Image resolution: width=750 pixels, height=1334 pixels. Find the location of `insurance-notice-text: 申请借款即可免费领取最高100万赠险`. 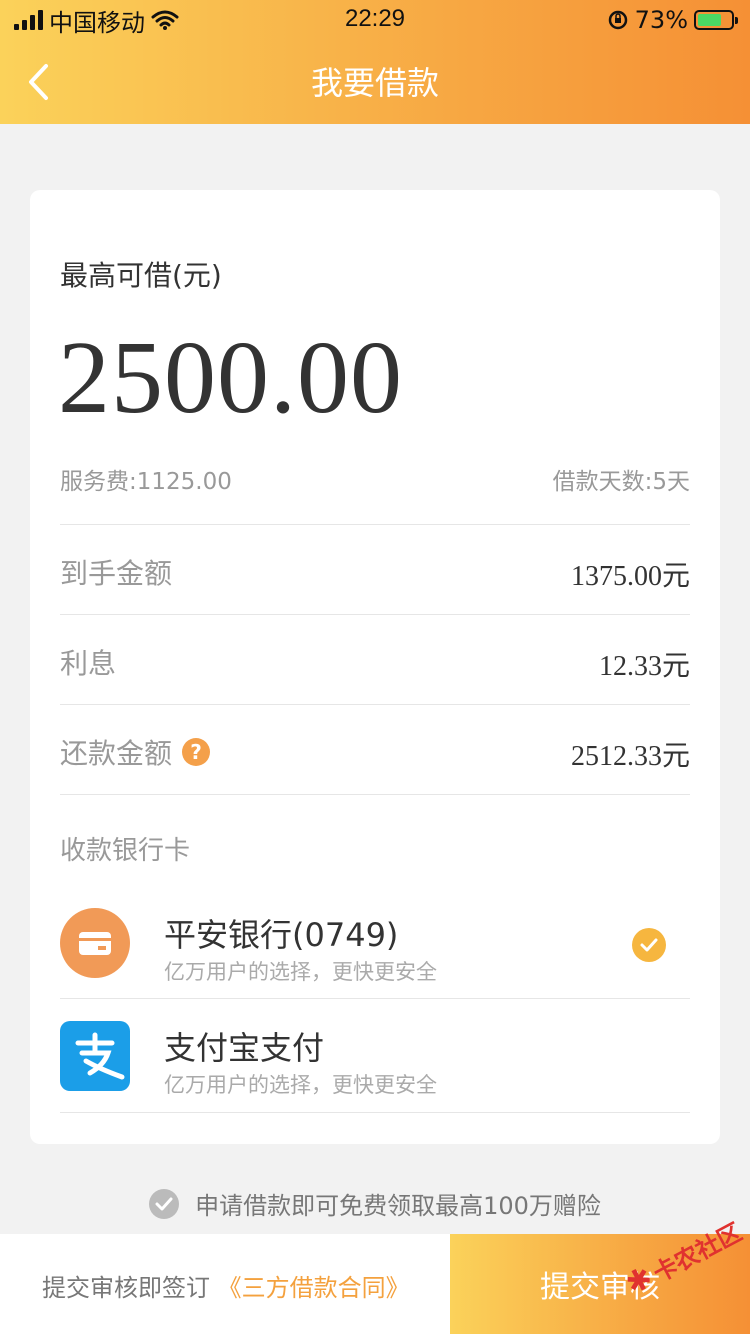

insurance-notice-text: 申请借款即可免费领取最高100万赠险 is located at coordinates (398, 1206).